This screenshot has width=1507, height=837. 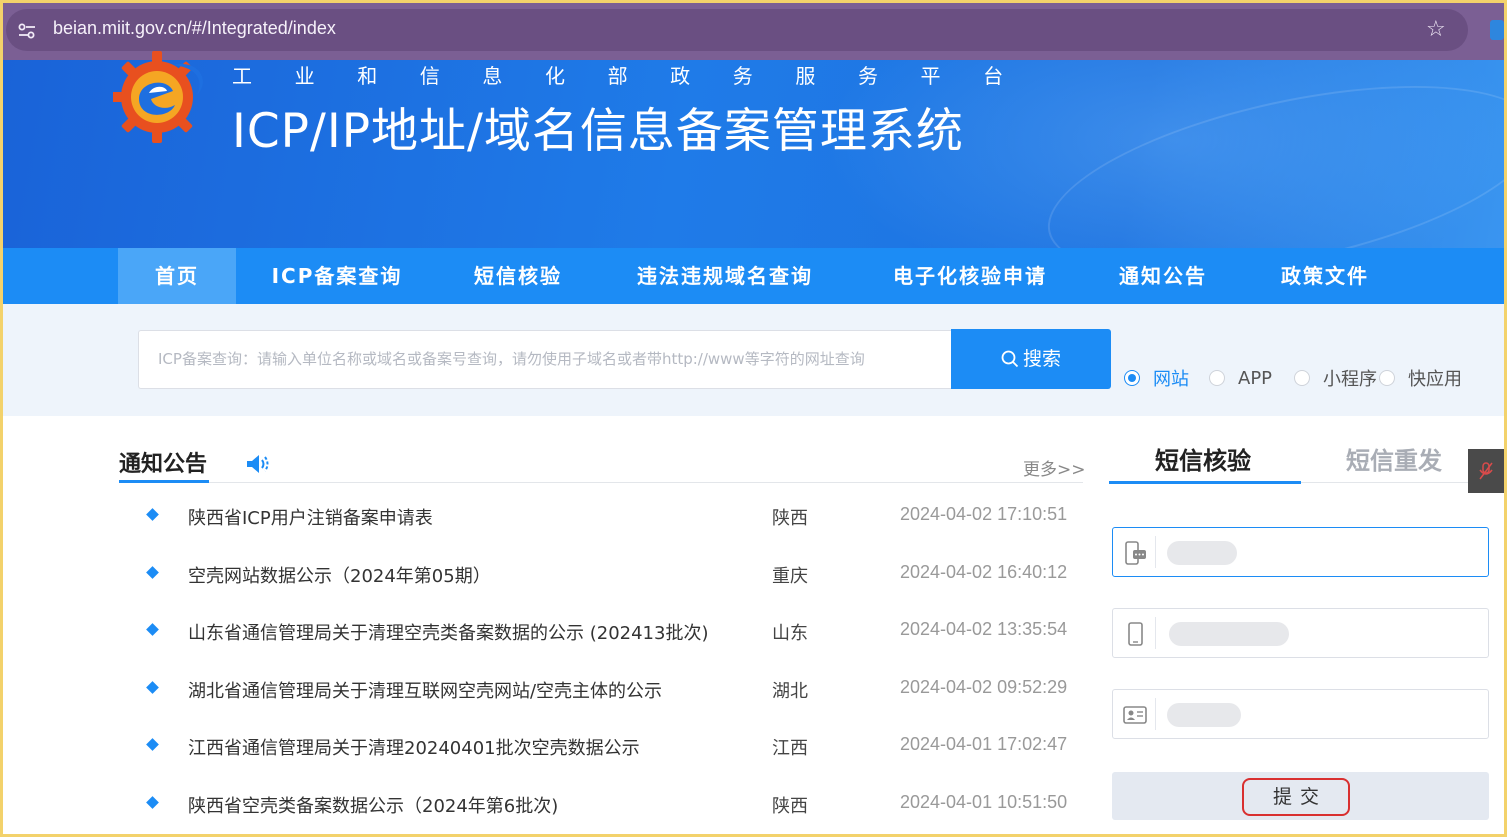 What do you see at coordinates (1156, 378) in the screenshot?
I see `radio-website: 网站` at bounding box center [1156, 378].